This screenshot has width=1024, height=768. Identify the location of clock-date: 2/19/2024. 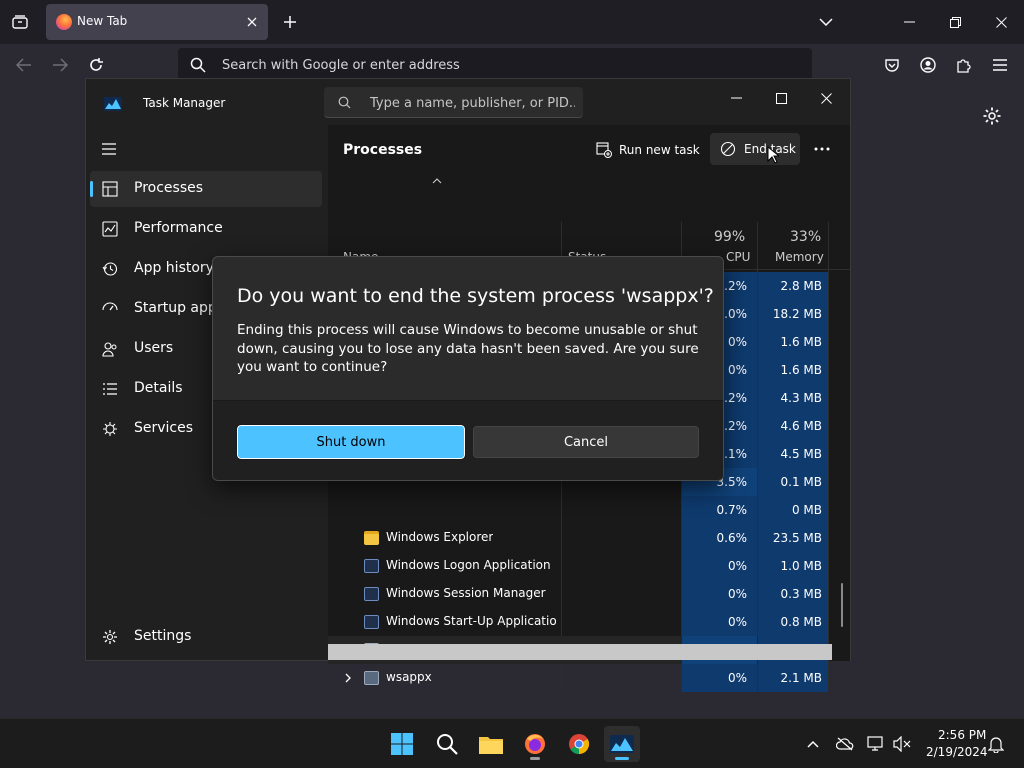
(957, 752).